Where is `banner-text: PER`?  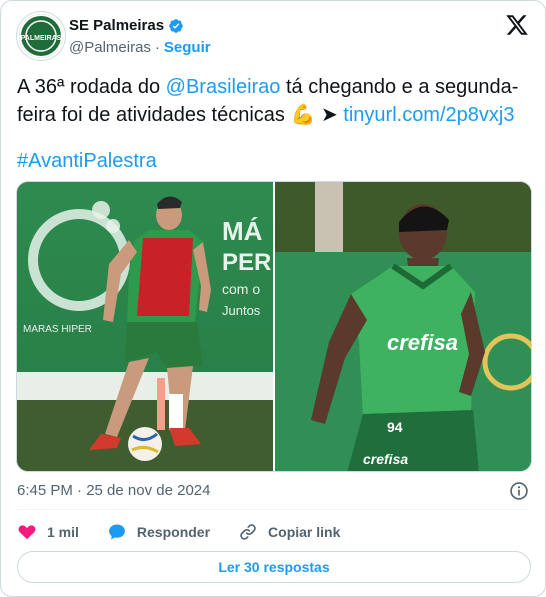 banner-text: PER is located at coordinates (246, 262).